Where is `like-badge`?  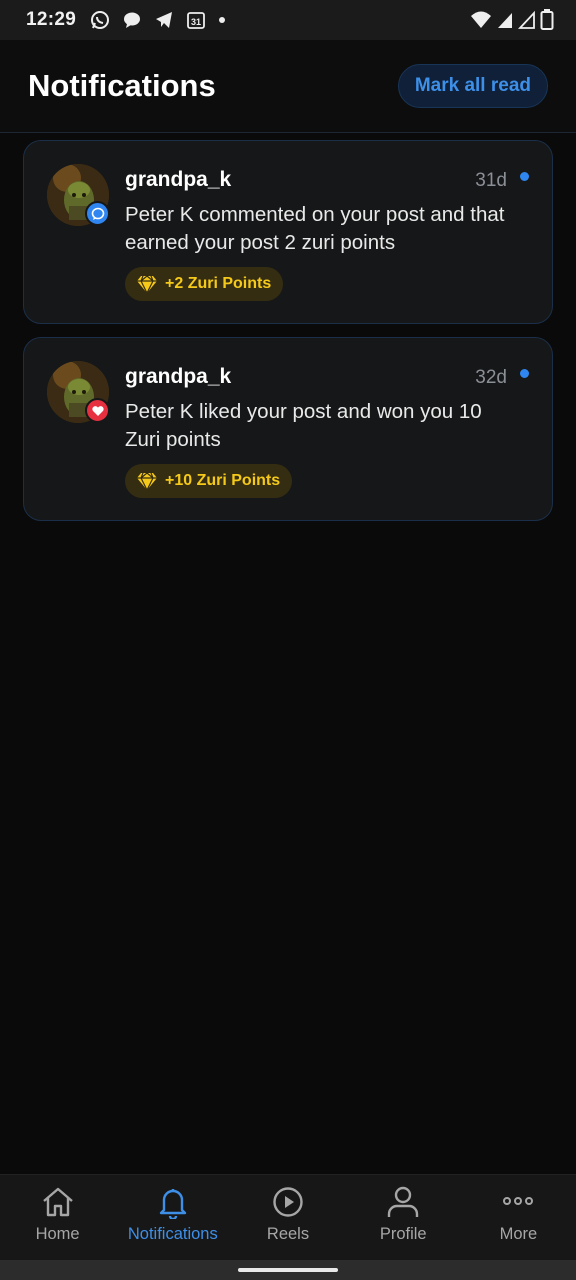 like-badge is located at coordinates (97, 410).